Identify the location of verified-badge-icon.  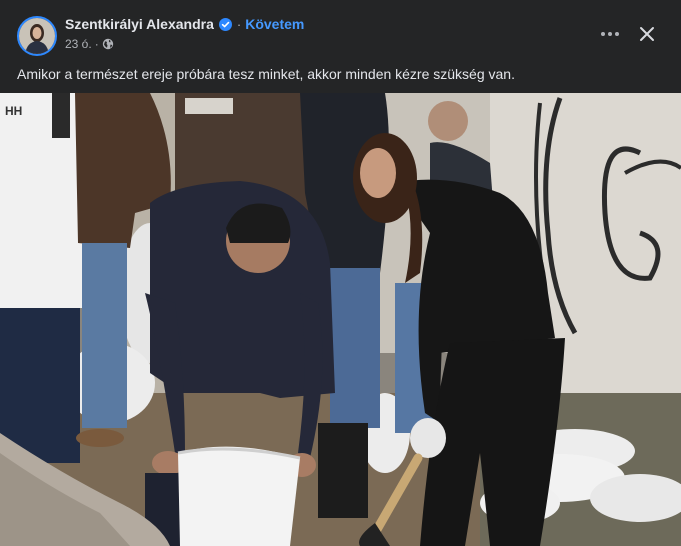
(225, 24).